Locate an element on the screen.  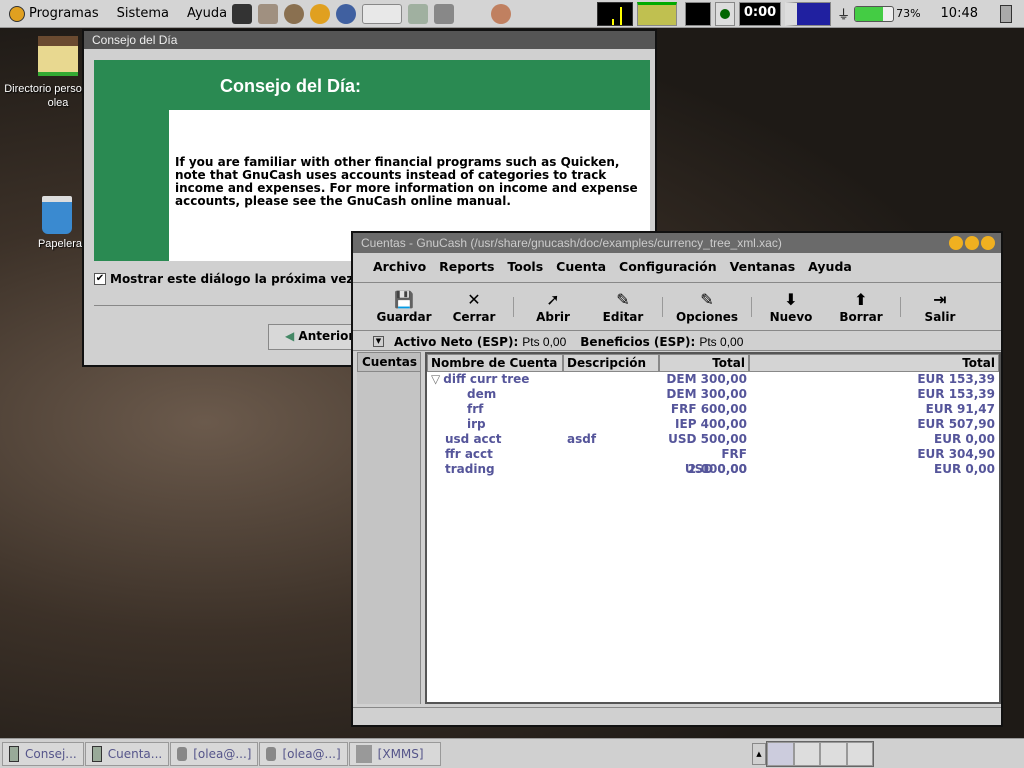
account-row: dem DEM 300,00 EUR 153,39 is located at coordinates (713, 394).